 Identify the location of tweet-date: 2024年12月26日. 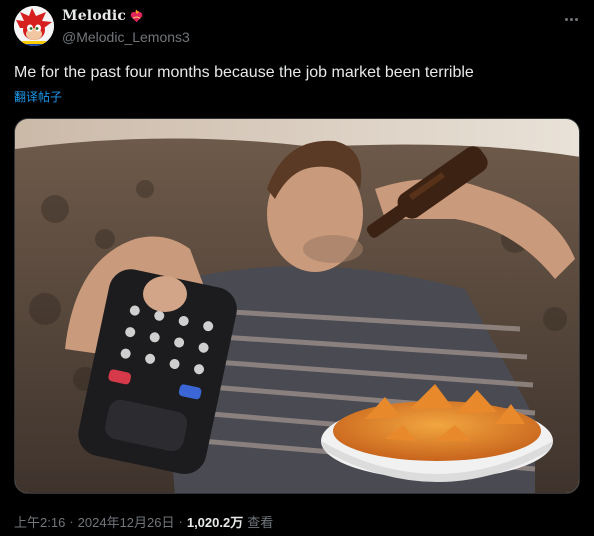
(126, 521).